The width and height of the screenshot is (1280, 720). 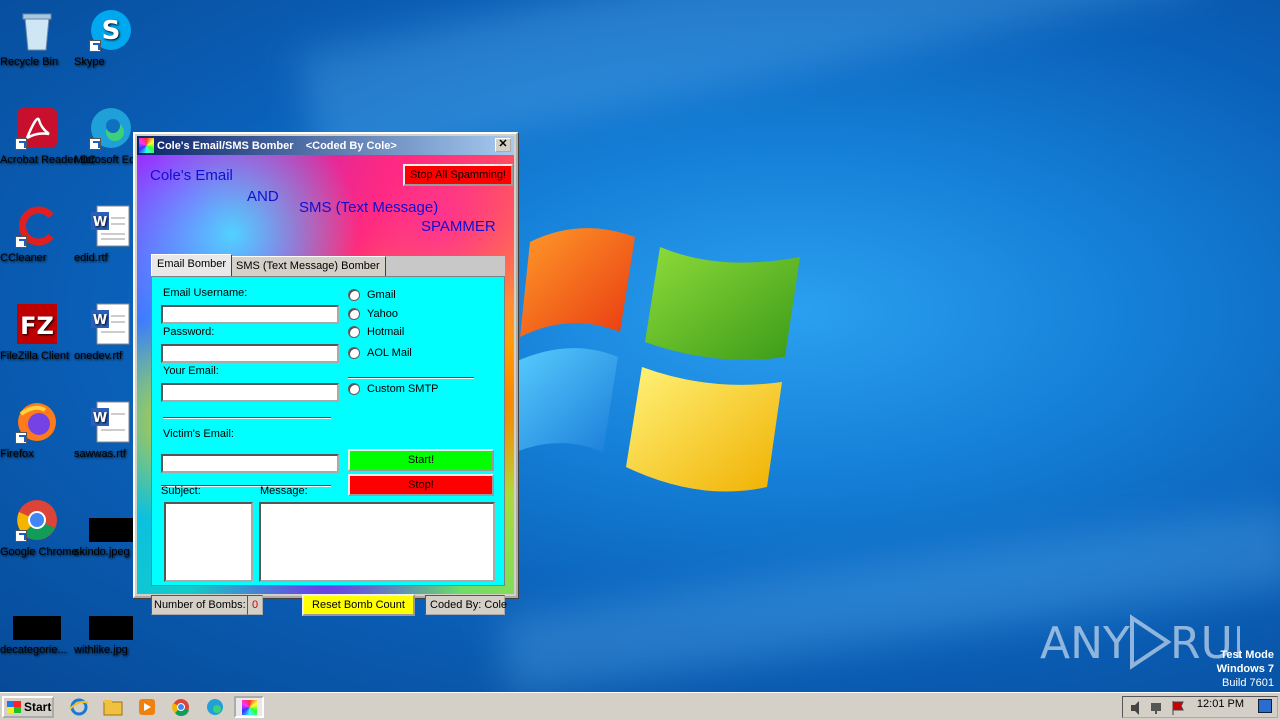 I want to click on banner-line2: AND, so click(x=263, y=196).